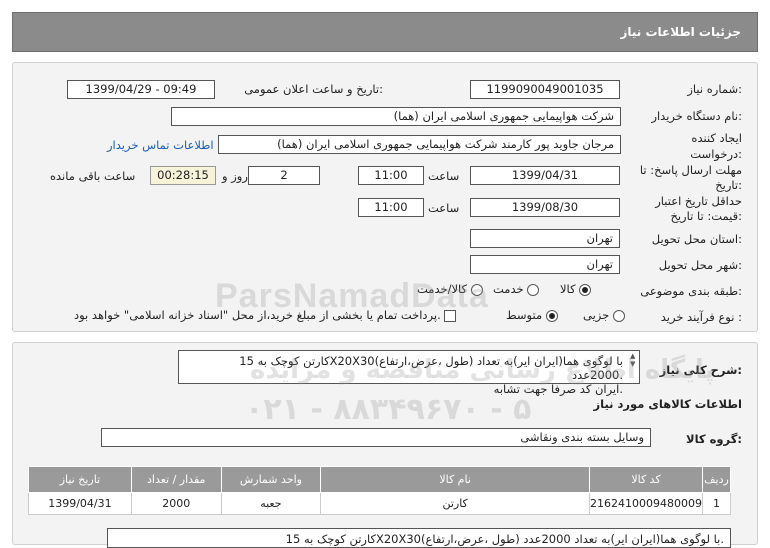  Describe the element at coordinates (271, 479) in the screenshot. I see `col-unit: واحد شمارش` at that location.